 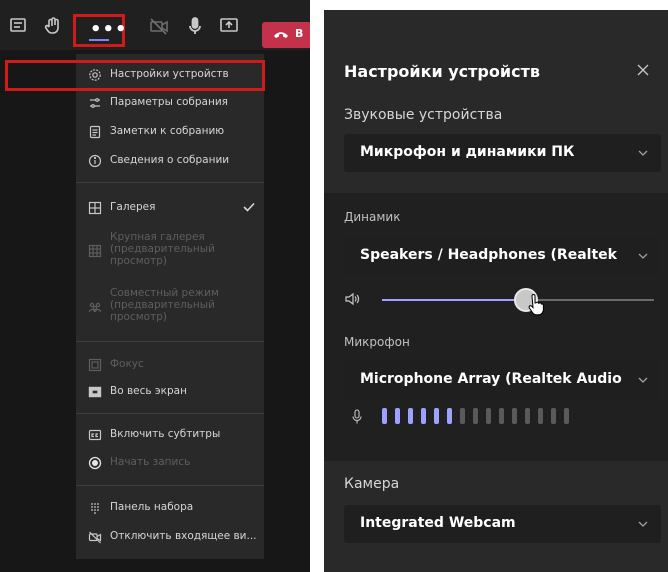 I want to click on speaker-volume-fill, so click(x=454, y=300).